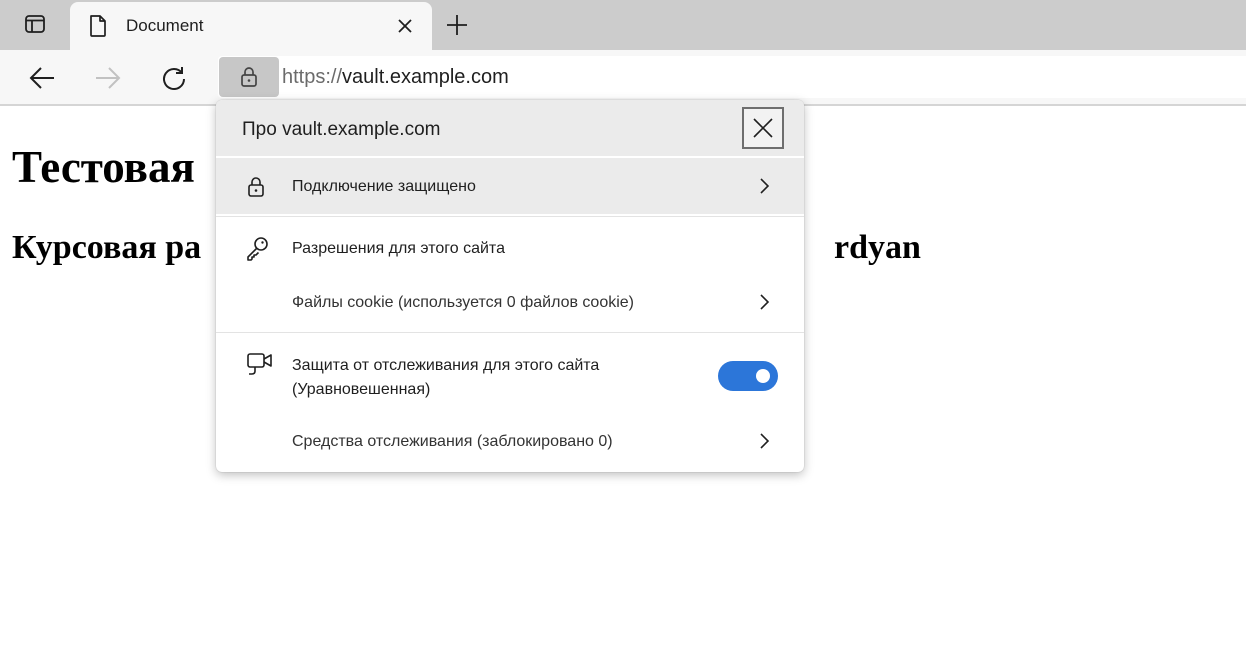 Image resolution: width=1246 pixels, height=656 pixels. I want to click on forward-button, so click(108, 78).